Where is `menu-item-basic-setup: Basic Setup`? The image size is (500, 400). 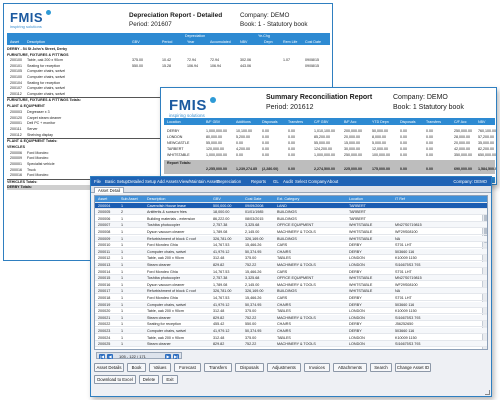
menu-item-basic-setup: Basic Setup is located at coordinates (116, 181).